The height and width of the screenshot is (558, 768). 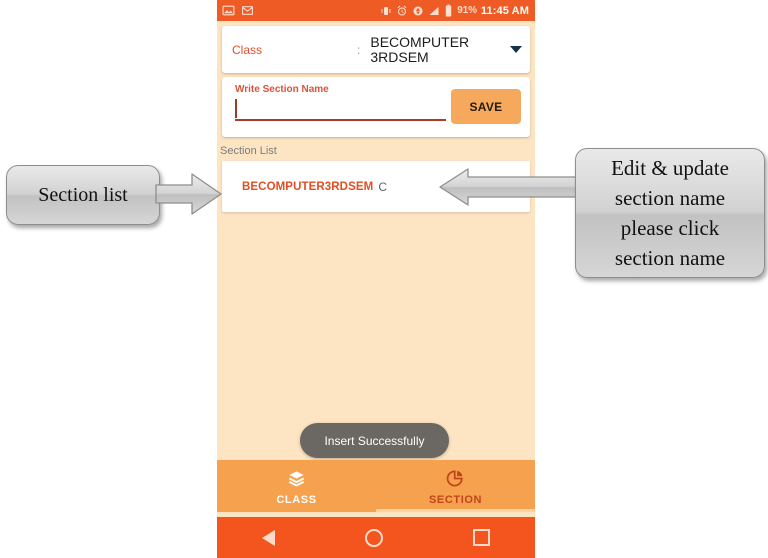 What do you see at coordinates (296, 500) in the screenshot?
I see `tab-class-label: CLASS` at bounding box center [296, 500].